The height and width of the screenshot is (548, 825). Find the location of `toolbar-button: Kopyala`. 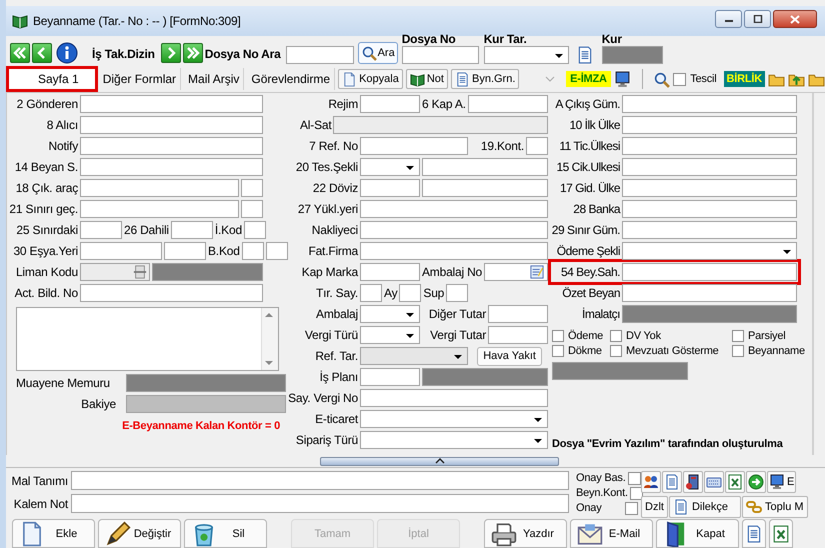

toolbar-button: Kopyala is located at coordinates (370, 79).